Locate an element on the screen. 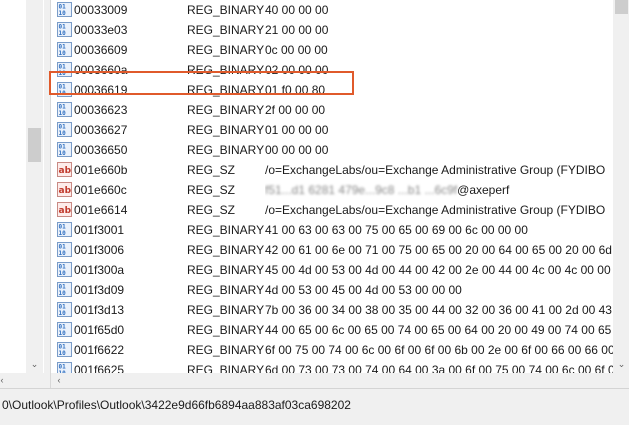 The image size is (629, 425). value-name: 001f6622 is located at coordinates (99, 350).